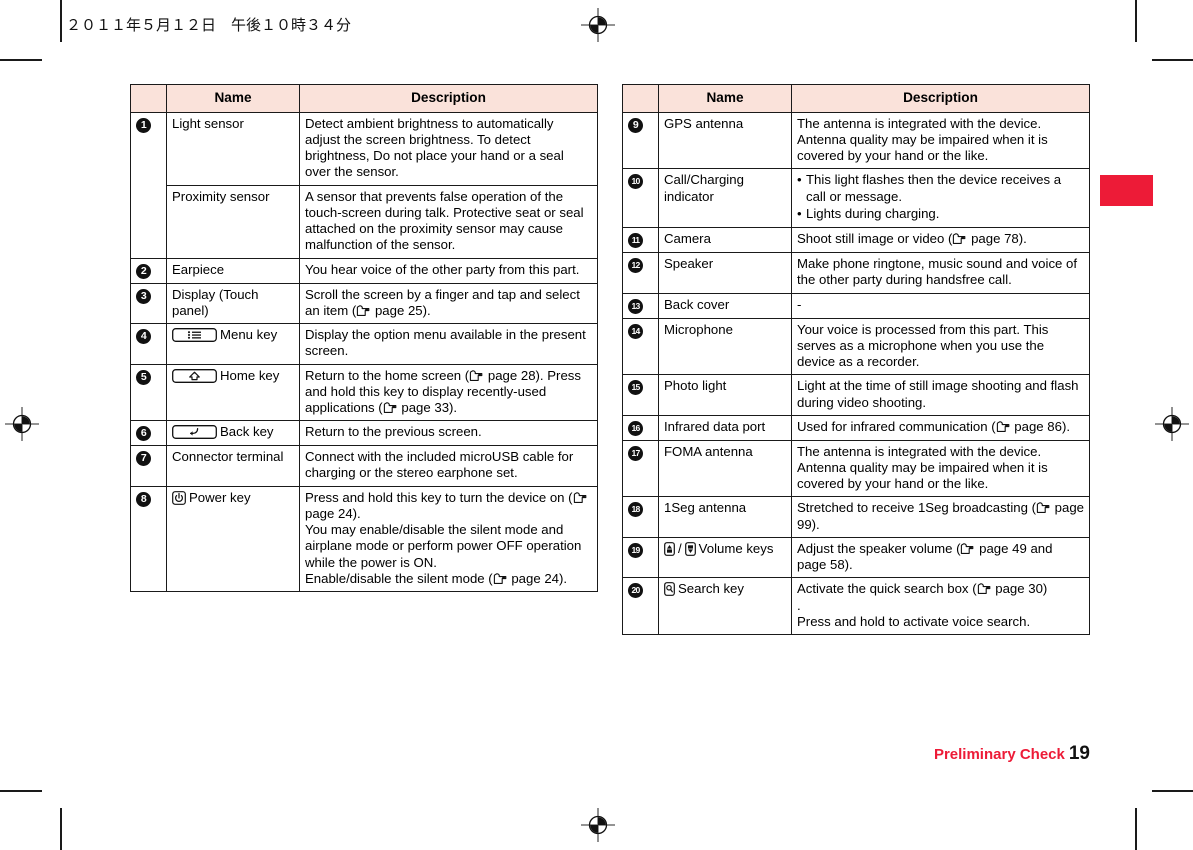 Image resolution: width=1193 pixels, height=850 pixels. Describe the element at coordinates (640, 346) in the screenshot. I see `row-number-cell: 14` at that location.